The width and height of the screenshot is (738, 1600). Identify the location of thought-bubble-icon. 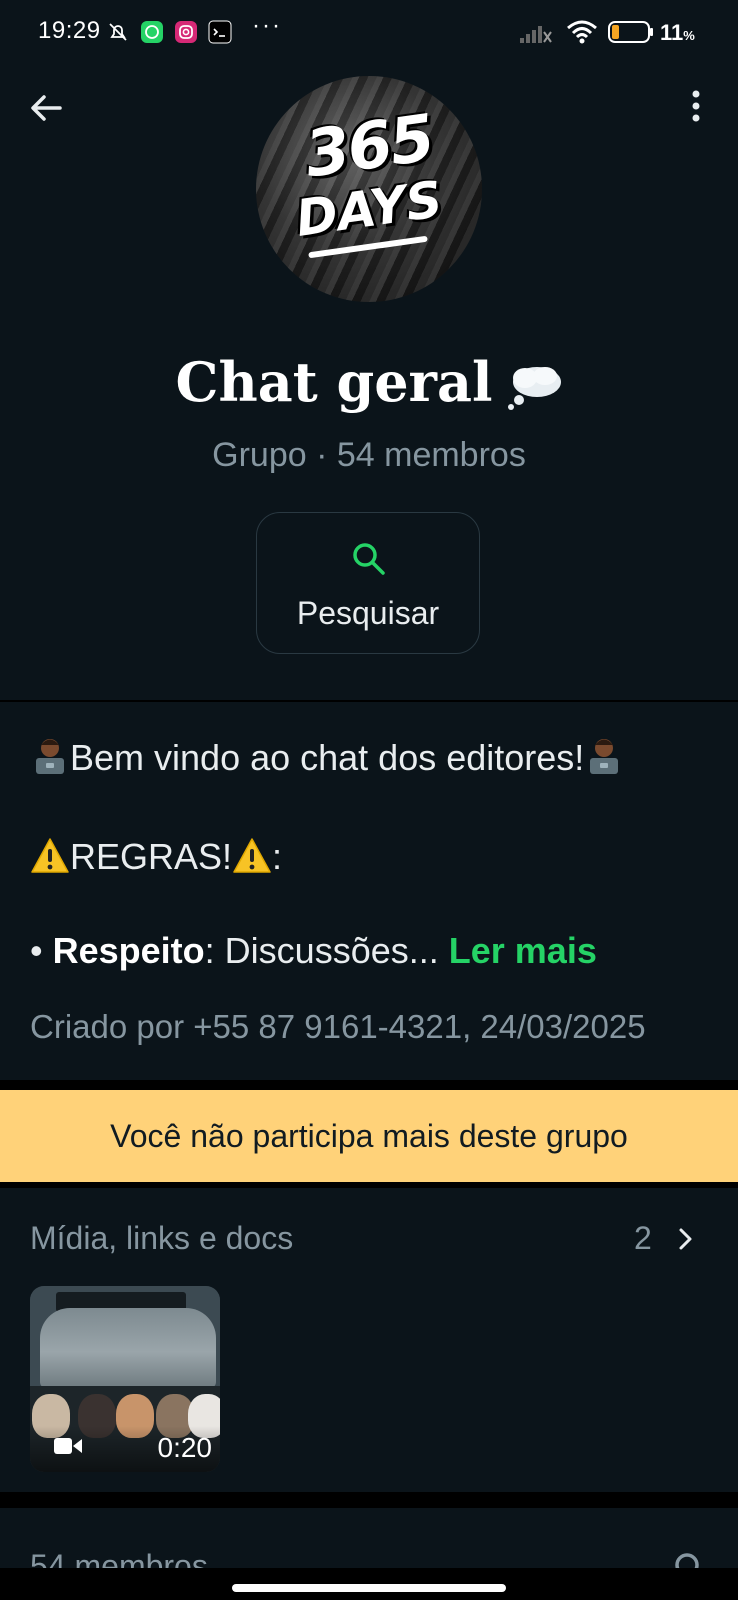
(534, 388).